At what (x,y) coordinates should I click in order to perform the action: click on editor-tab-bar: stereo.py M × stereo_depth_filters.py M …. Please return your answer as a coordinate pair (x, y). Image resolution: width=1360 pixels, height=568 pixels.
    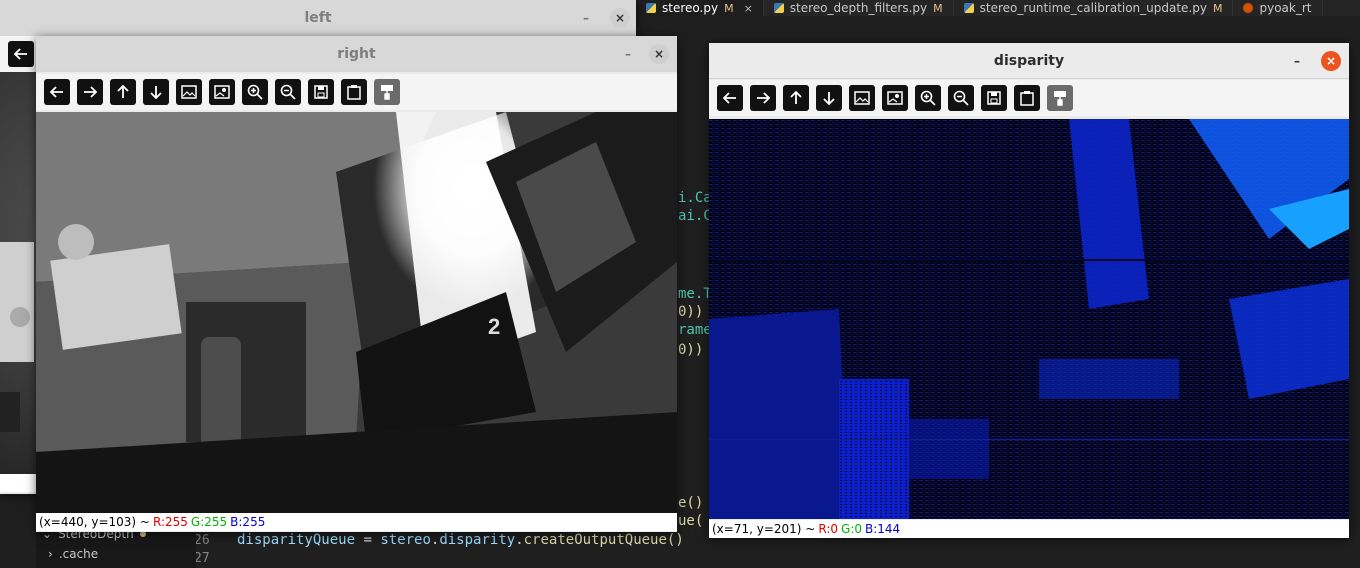
    Looking at the image, I should click on (998, 8).